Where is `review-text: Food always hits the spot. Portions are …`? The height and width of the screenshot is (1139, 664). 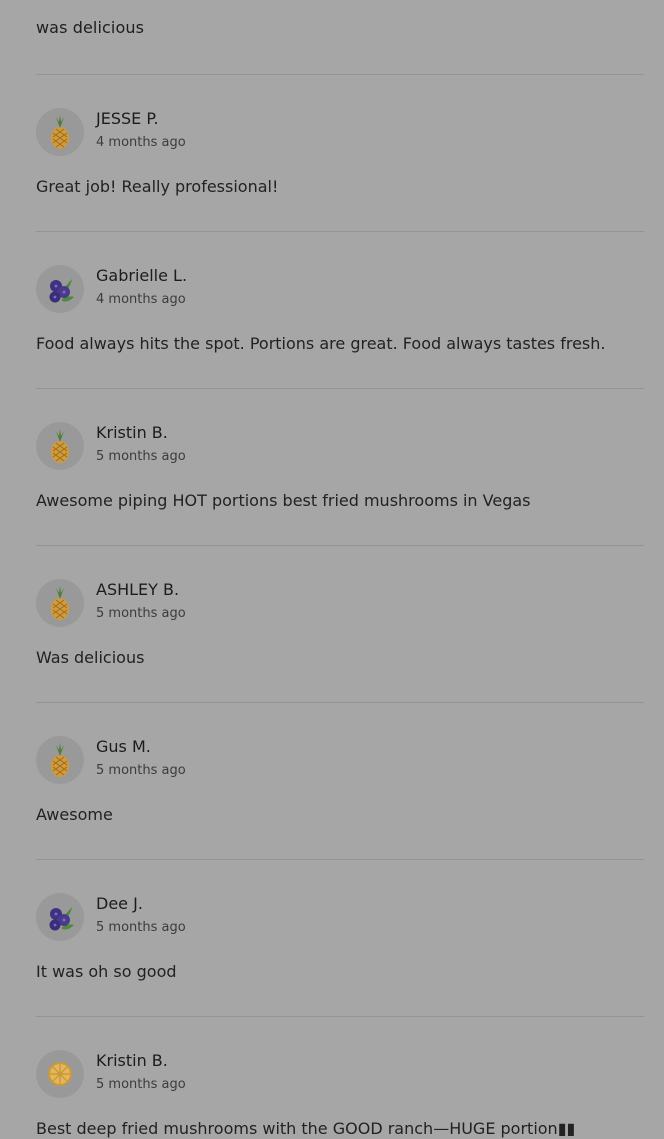
review-text: Food always hits the spot. Portions are … is located at coordinates (321, 343).